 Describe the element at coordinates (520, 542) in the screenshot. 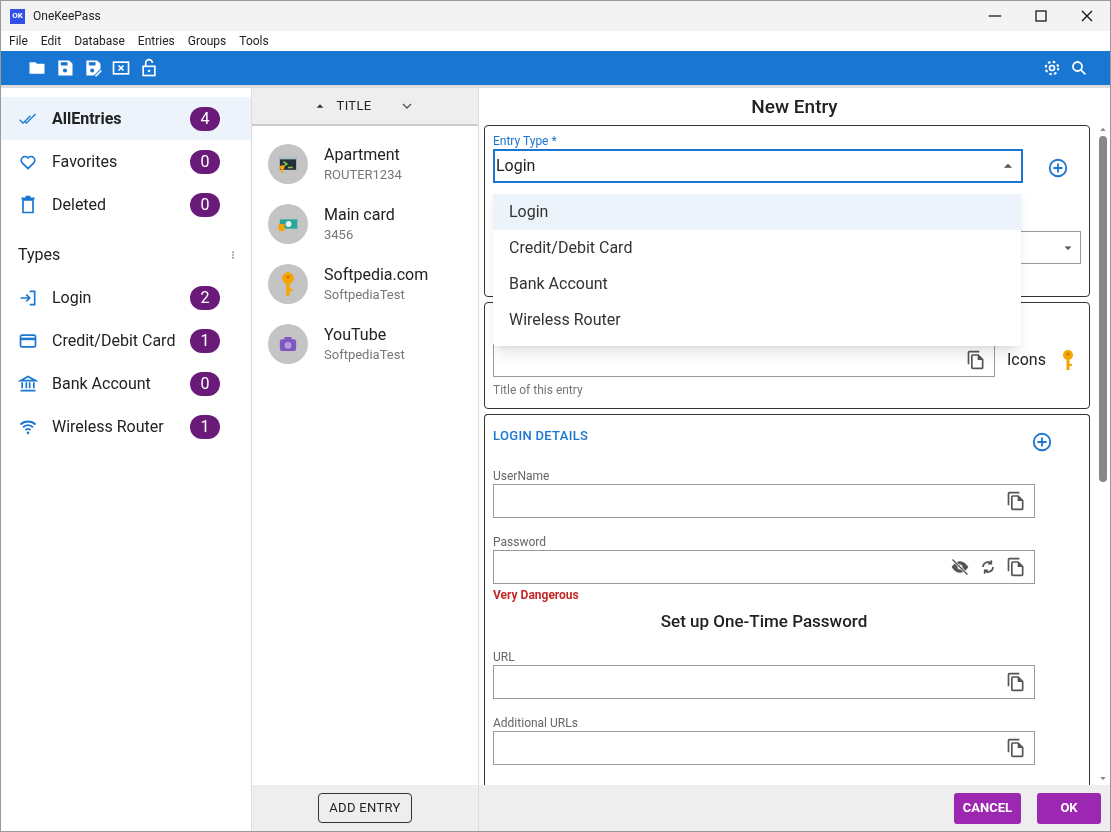

I see `field-label: Password` at that location.